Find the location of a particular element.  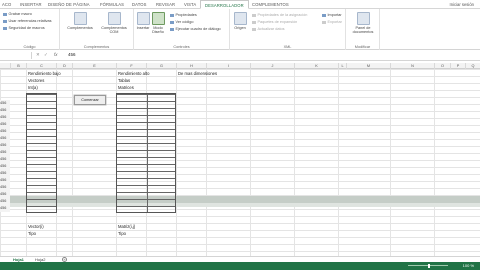

tab-review: REVISAR is located at coordinates (165, 4).